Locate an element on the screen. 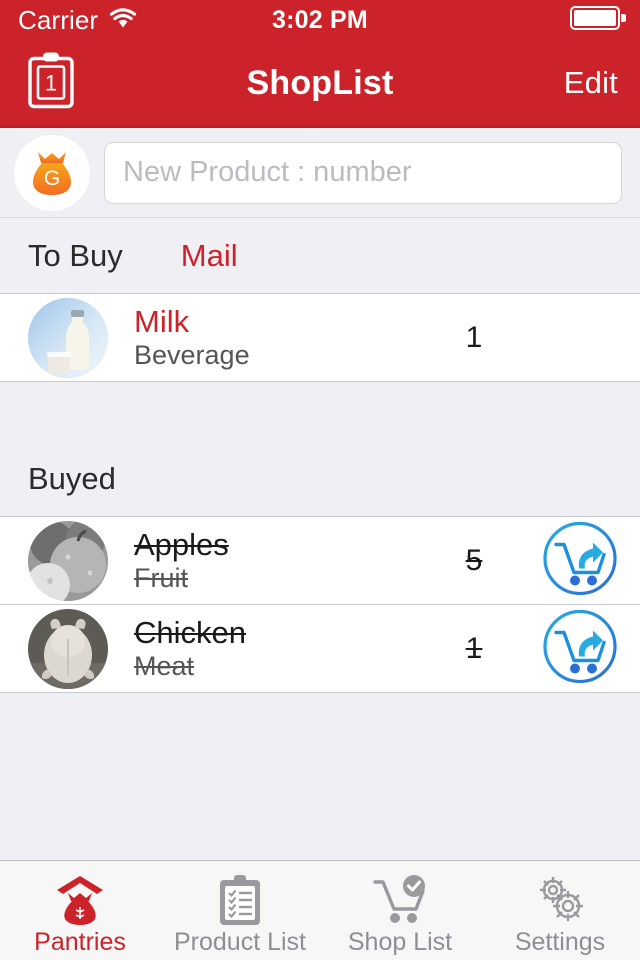 The image size is (640, 960). status-bar: Carrier 3:02 PM is located at coordinates (320, 20).